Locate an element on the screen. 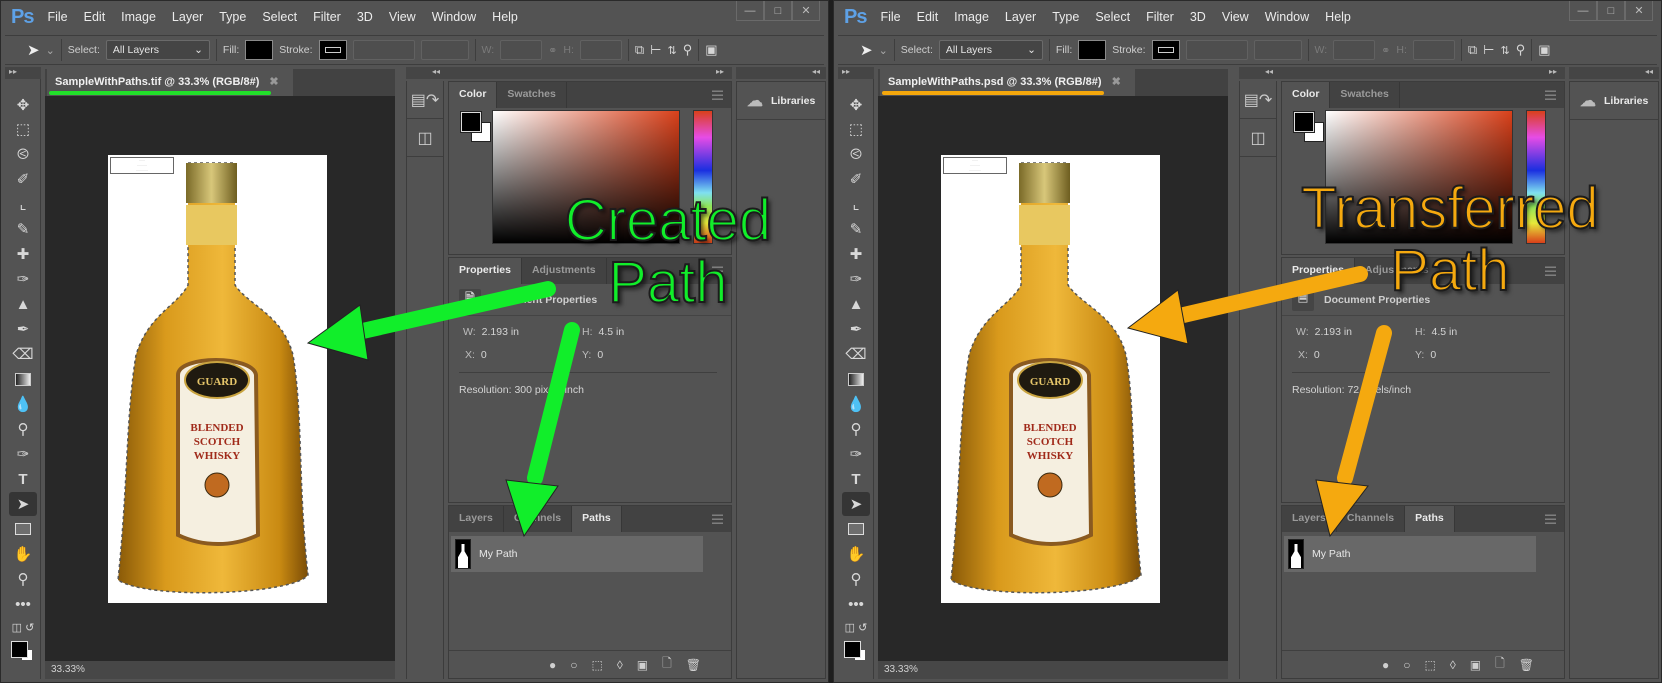 Image resolution: width=1662 pixels, height=683 pixels. arrowhead-bottle-left is located at coordinates (337, 332).